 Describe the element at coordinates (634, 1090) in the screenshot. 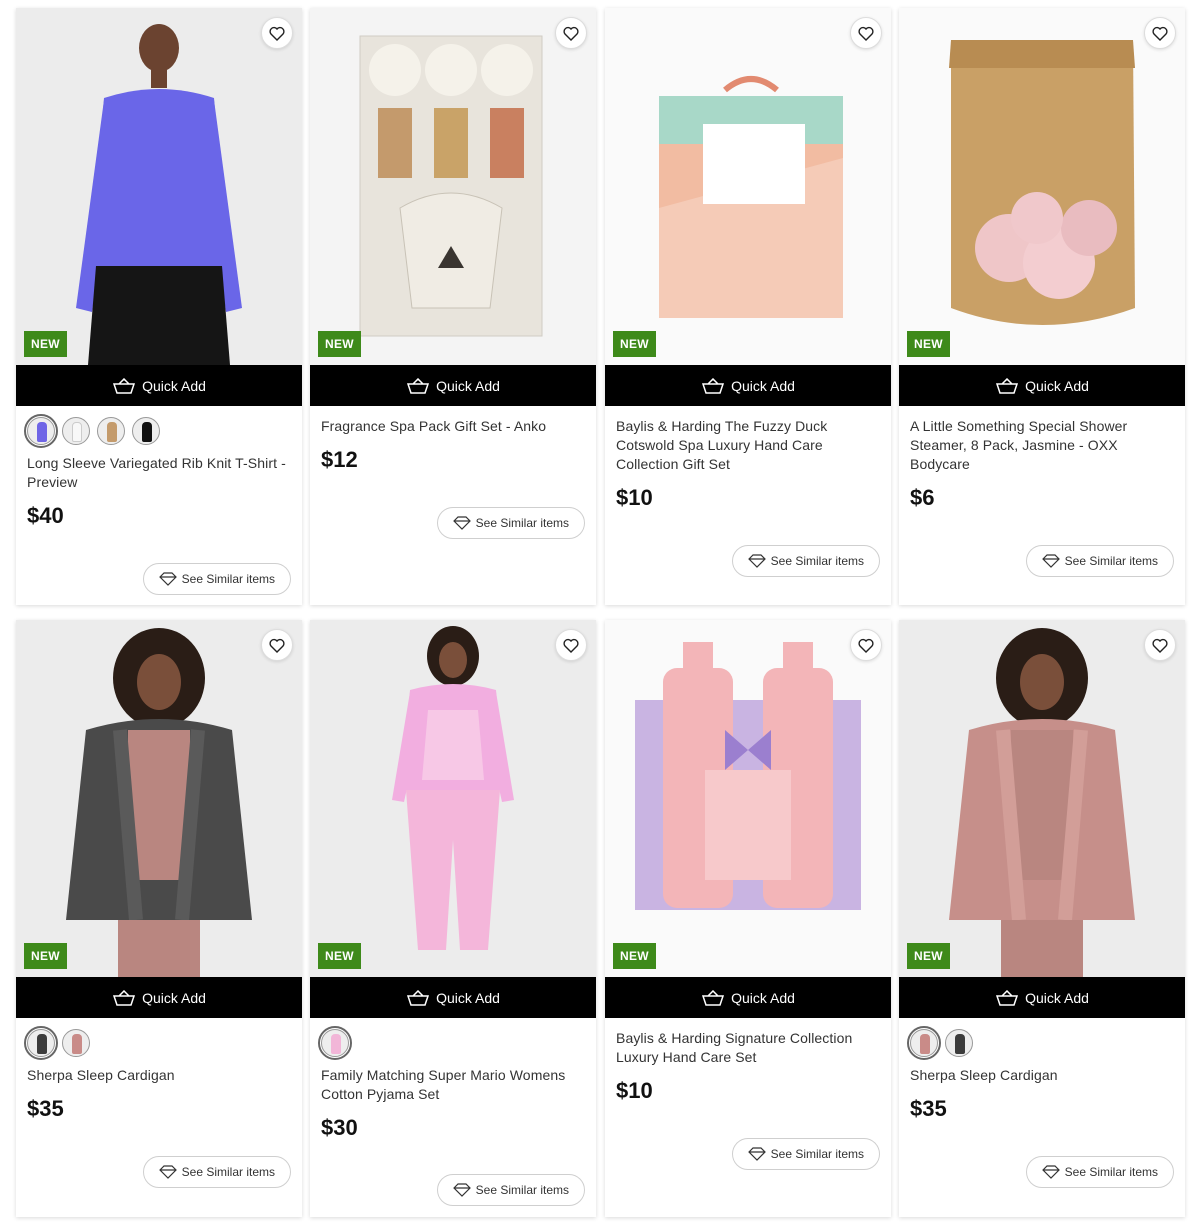

I see `product-price: $10` at that location.